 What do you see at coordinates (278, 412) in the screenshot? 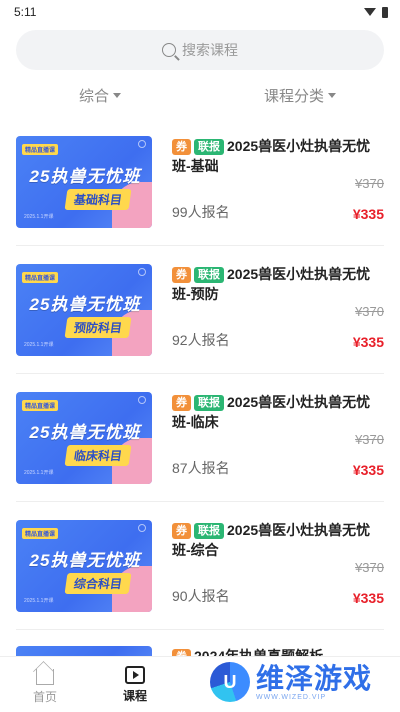
I see `course-title-line: 券联报 2025兽医小灶执兽无忧班-临床` at bounding box center [278, 412].